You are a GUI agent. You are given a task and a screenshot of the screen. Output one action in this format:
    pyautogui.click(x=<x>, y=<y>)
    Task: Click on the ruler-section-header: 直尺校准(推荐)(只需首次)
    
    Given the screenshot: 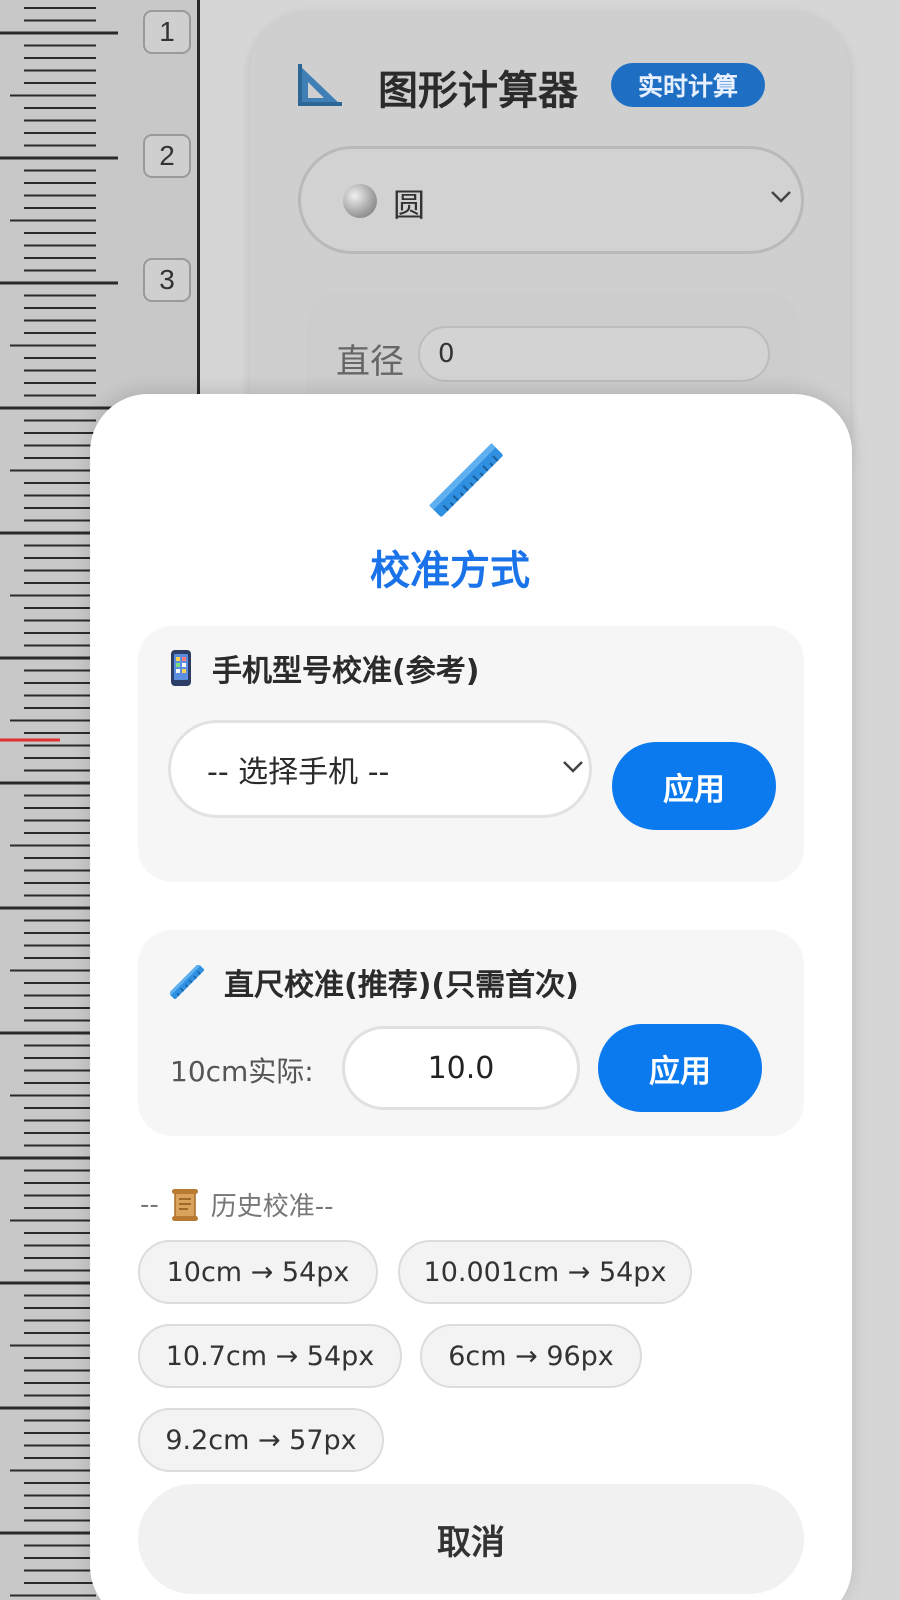 What is the action you would take?
    pyautogui.click(x=374, y=982)
    